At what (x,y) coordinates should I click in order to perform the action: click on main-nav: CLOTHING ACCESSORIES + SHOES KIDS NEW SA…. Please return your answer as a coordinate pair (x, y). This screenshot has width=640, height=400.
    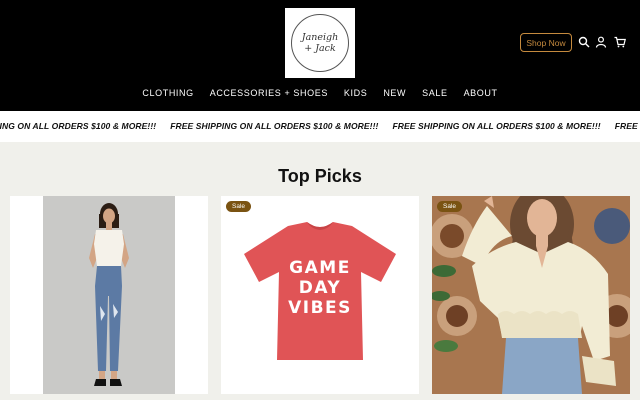
    Looking at the image, I should click on (320, 93).